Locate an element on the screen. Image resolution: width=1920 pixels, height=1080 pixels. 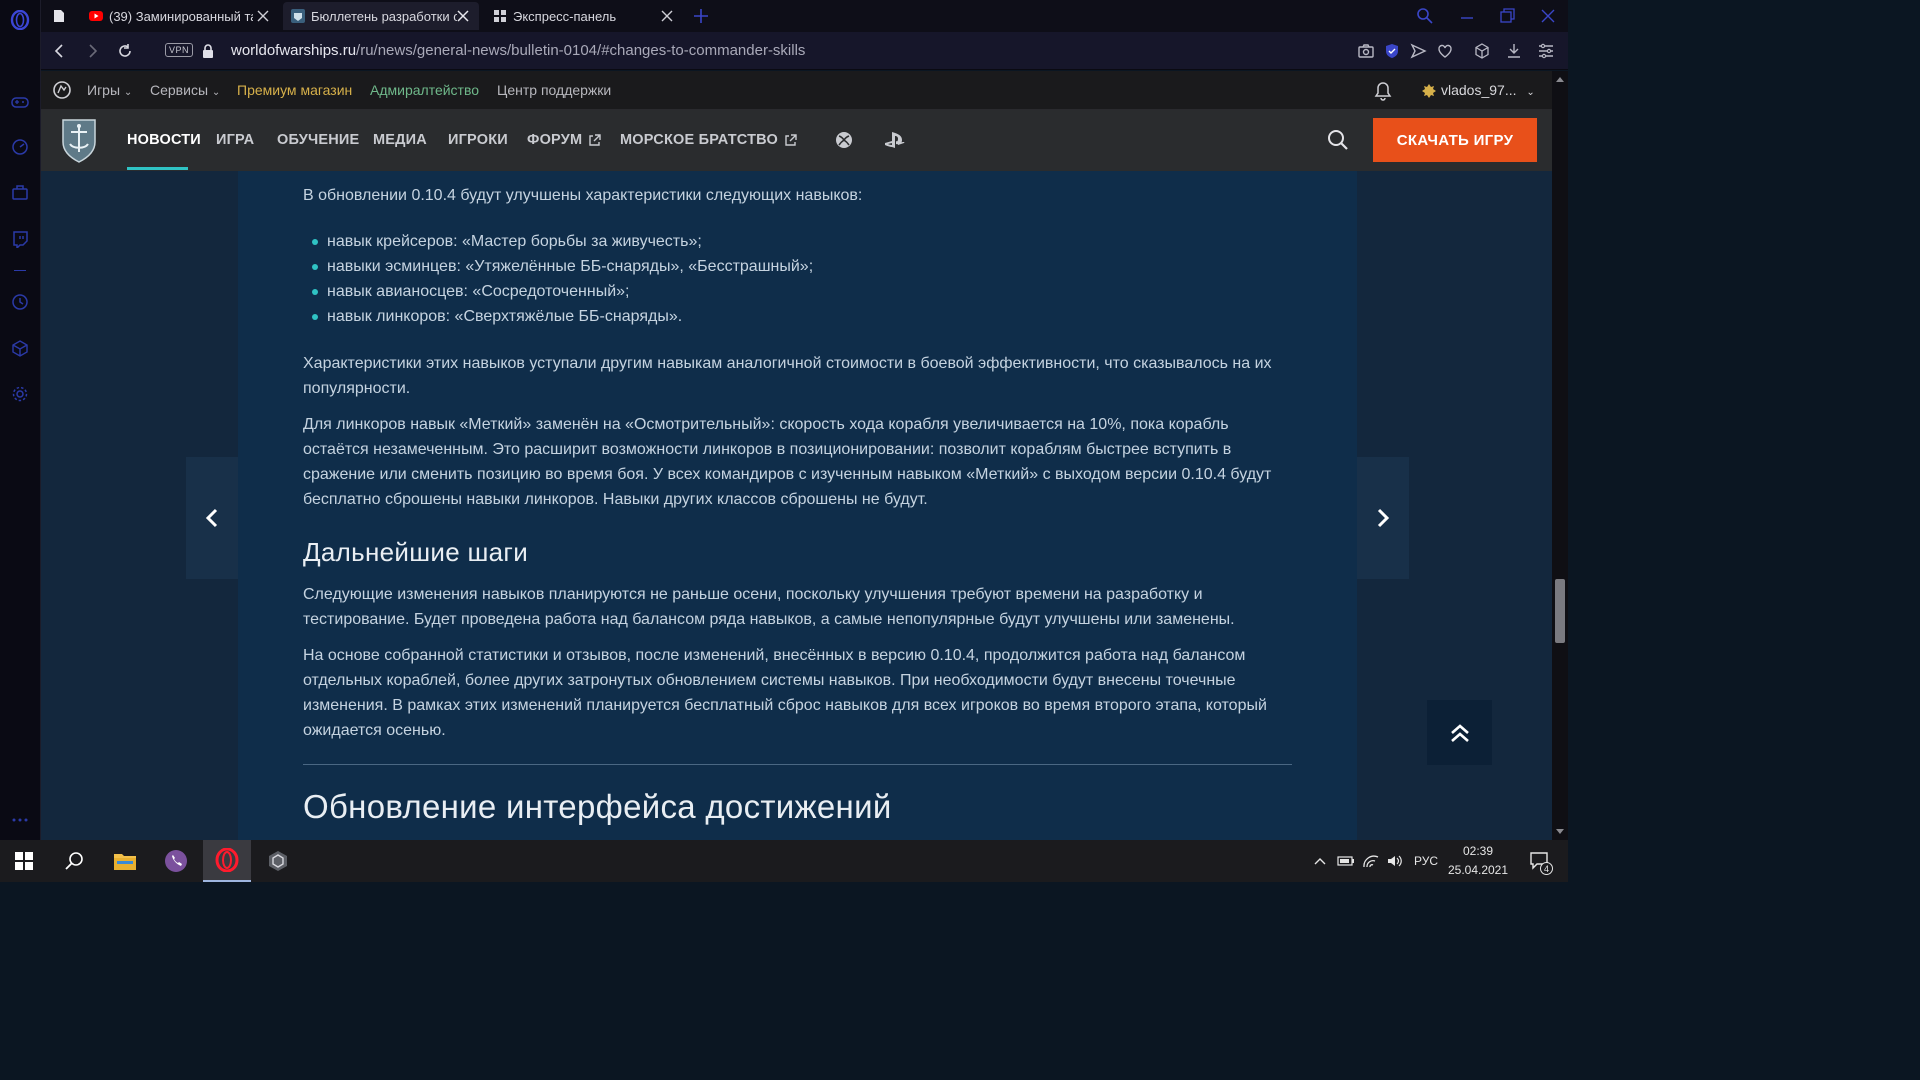
user-menu: vlados_97... ⌄ is located at coordinates (1488, 90).